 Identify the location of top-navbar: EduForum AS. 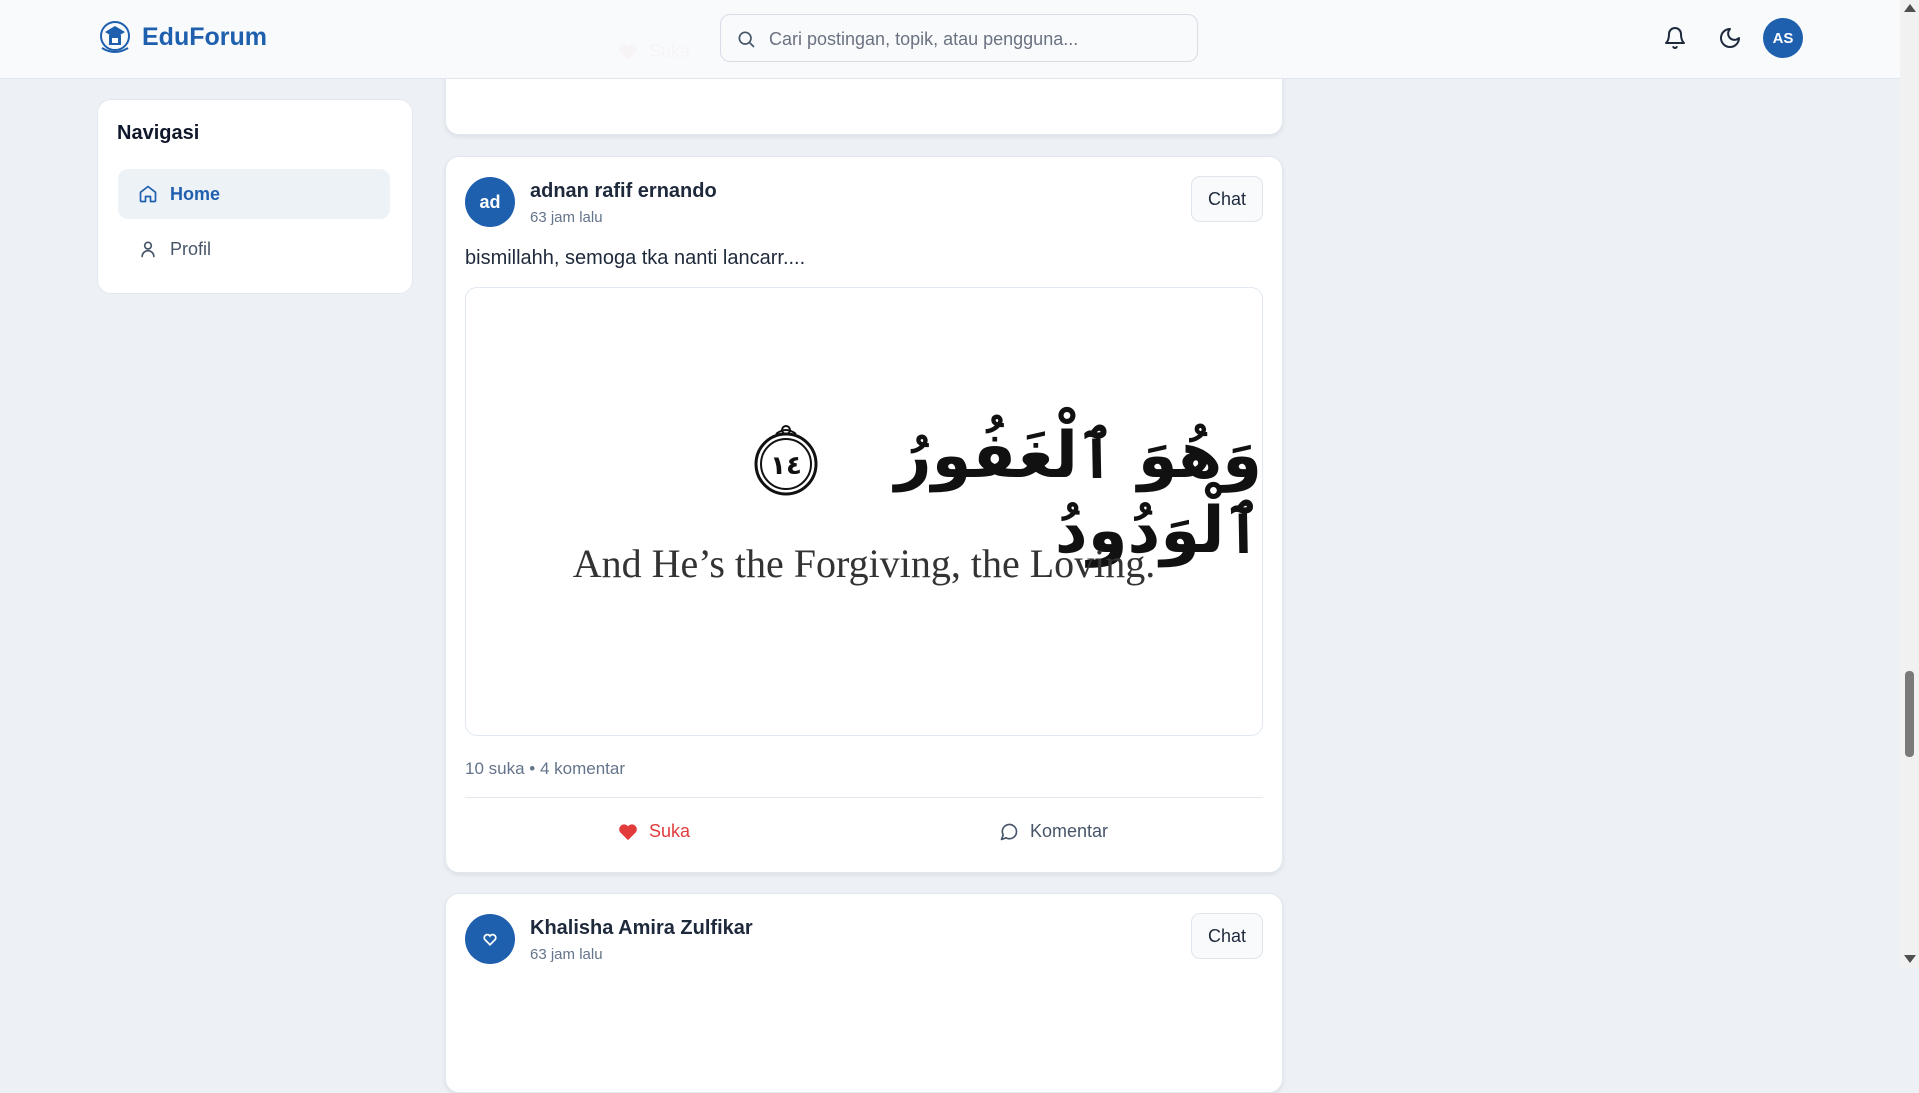
(950, 39).